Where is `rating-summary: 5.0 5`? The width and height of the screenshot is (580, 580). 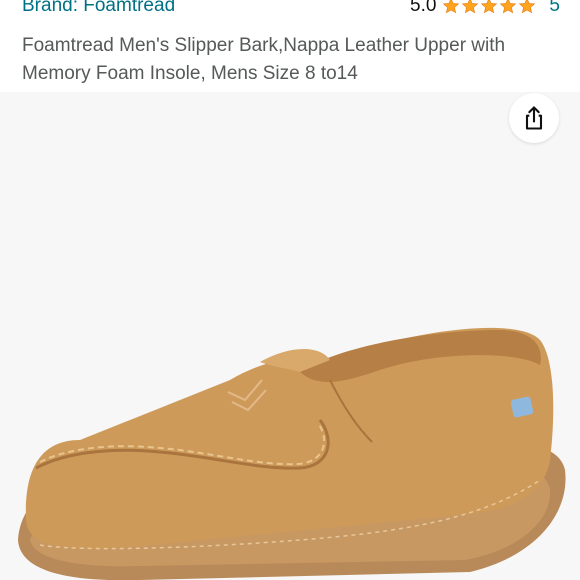 rating-summary: 5.0 5 is located at coordinates (485, 9).